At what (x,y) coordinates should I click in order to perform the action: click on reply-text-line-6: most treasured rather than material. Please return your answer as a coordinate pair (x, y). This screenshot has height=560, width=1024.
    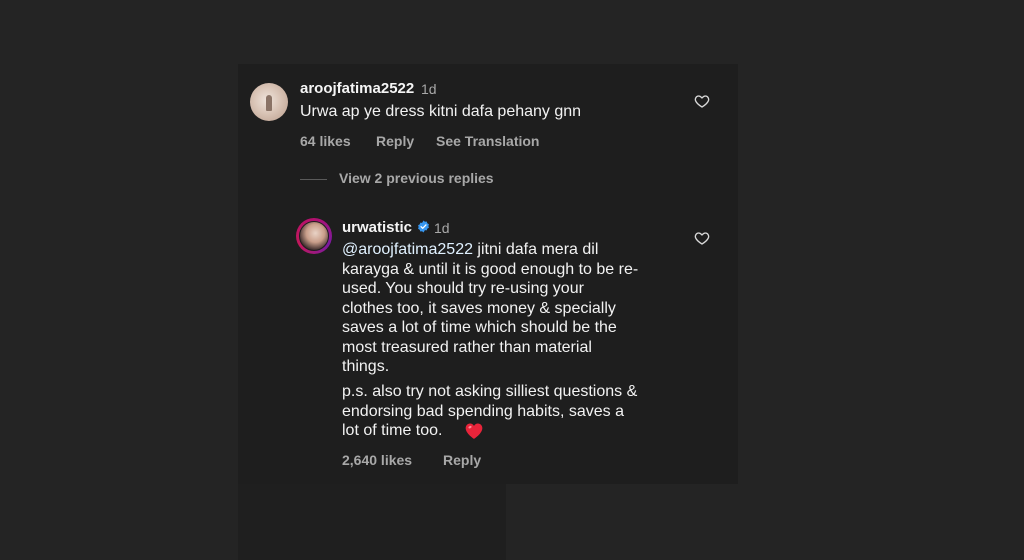
    Looking at the image, I should click on (467, 347).